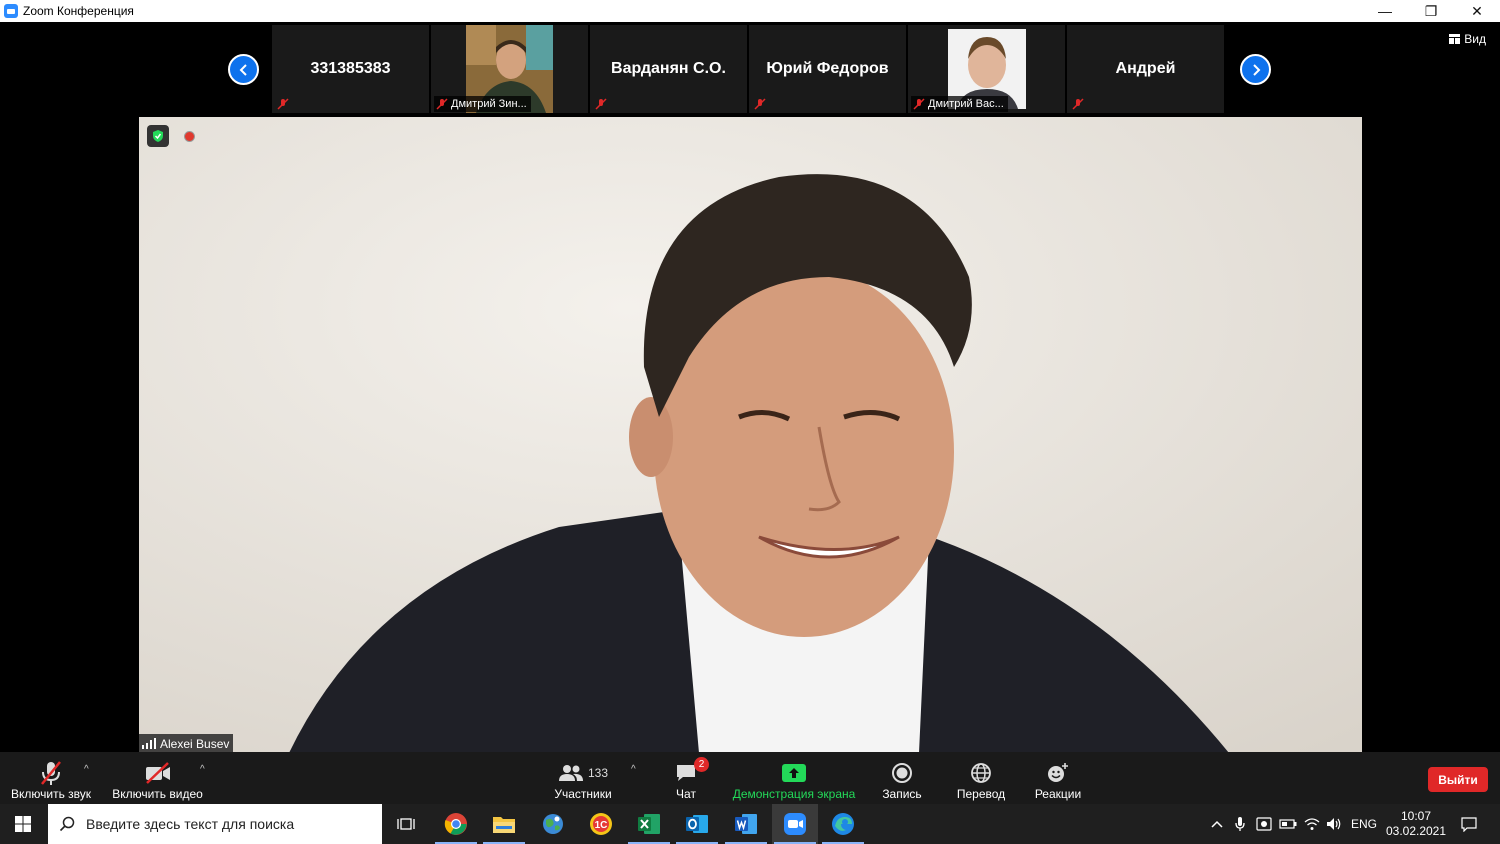  I want to click on taskbar-excel, so click(649, 824).